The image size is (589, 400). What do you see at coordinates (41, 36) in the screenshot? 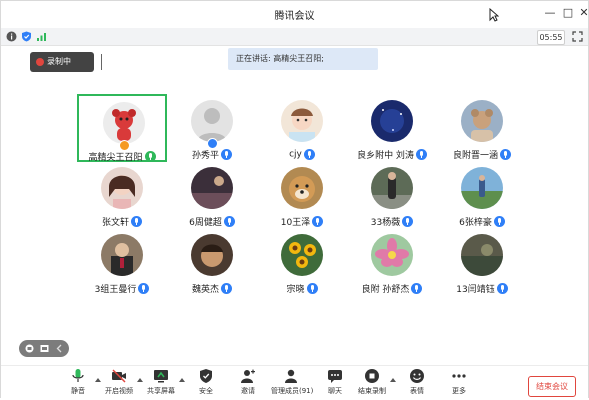
I see `signal-icon` at bounding box center [41, 36].